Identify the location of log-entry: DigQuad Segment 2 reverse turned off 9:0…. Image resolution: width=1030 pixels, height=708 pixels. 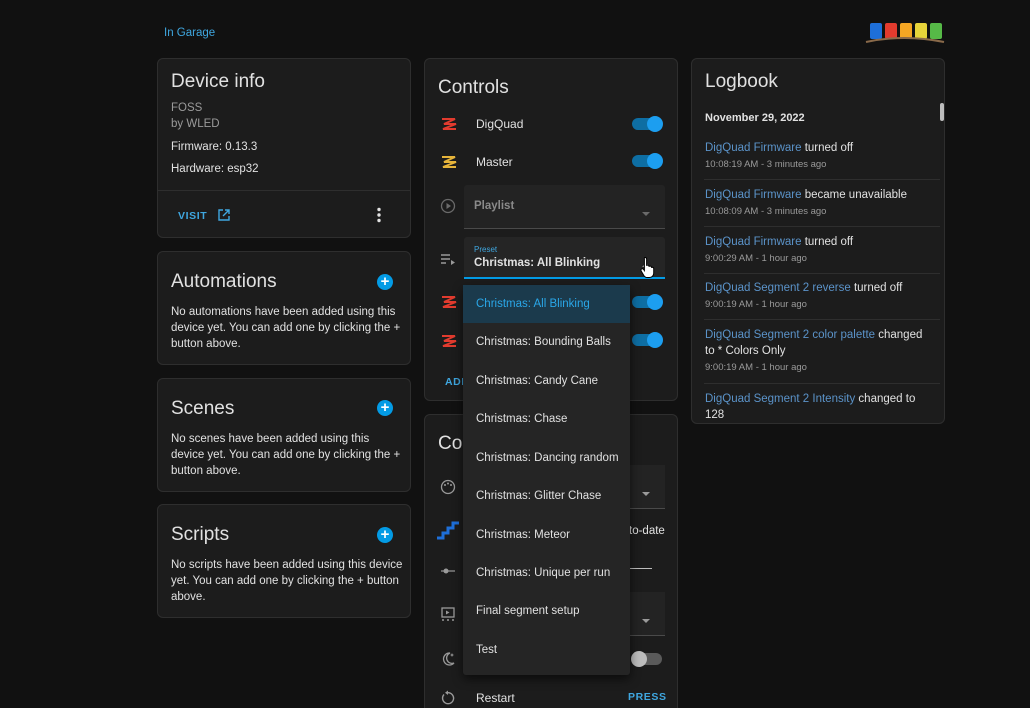
(818, 296).